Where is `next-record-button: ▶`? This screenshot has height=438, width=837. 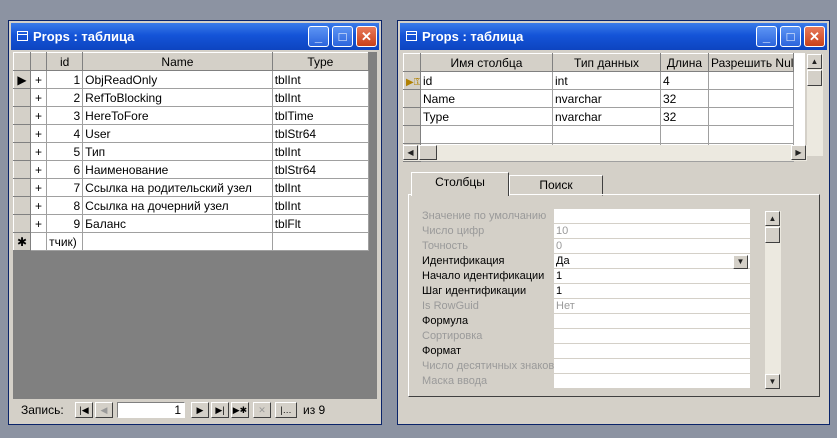
next-record-button: ▶ is located at coordinates (200, 410).